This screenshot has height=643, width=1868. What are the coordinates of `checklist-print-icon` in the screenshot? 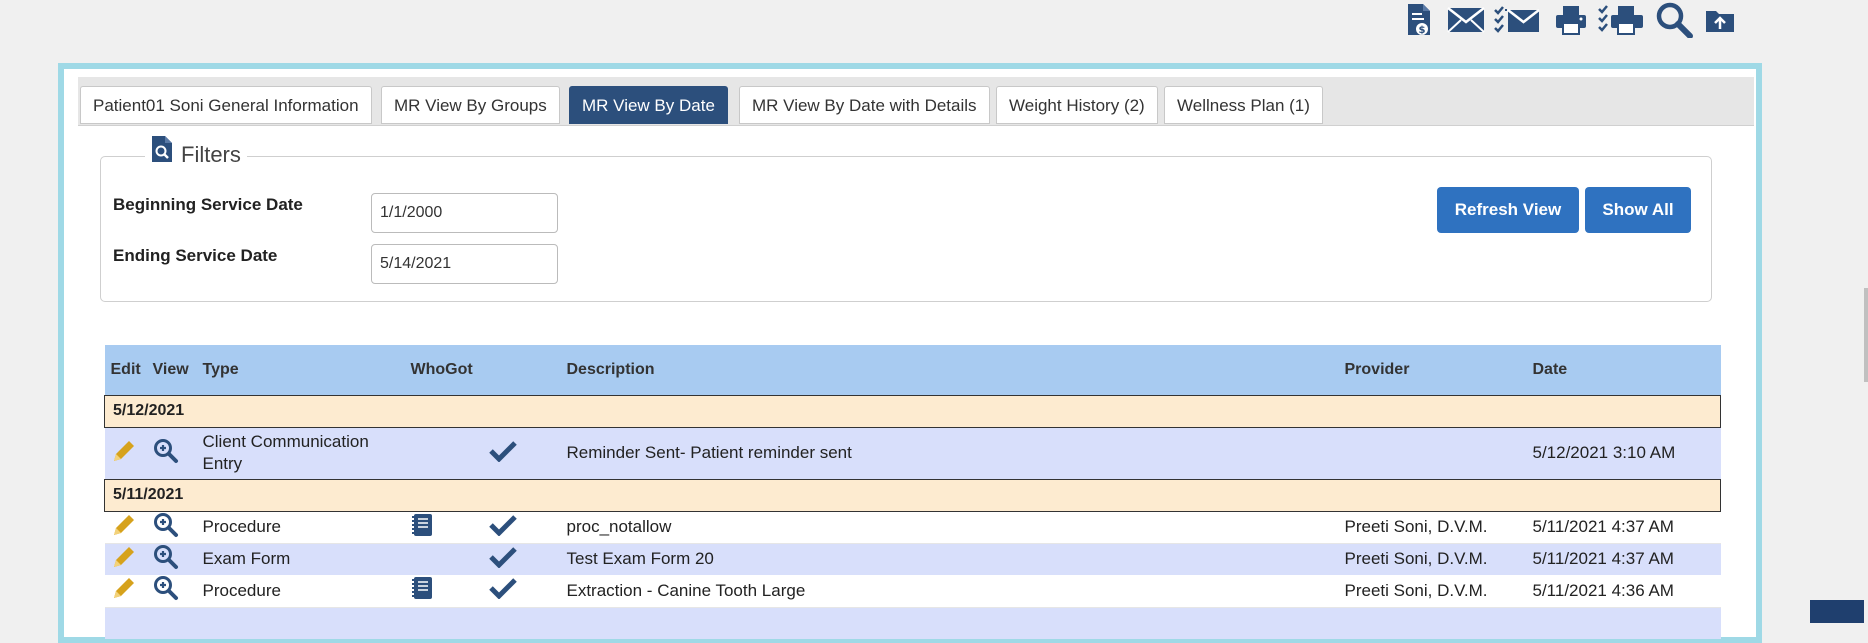 It's located at (1621, 20).